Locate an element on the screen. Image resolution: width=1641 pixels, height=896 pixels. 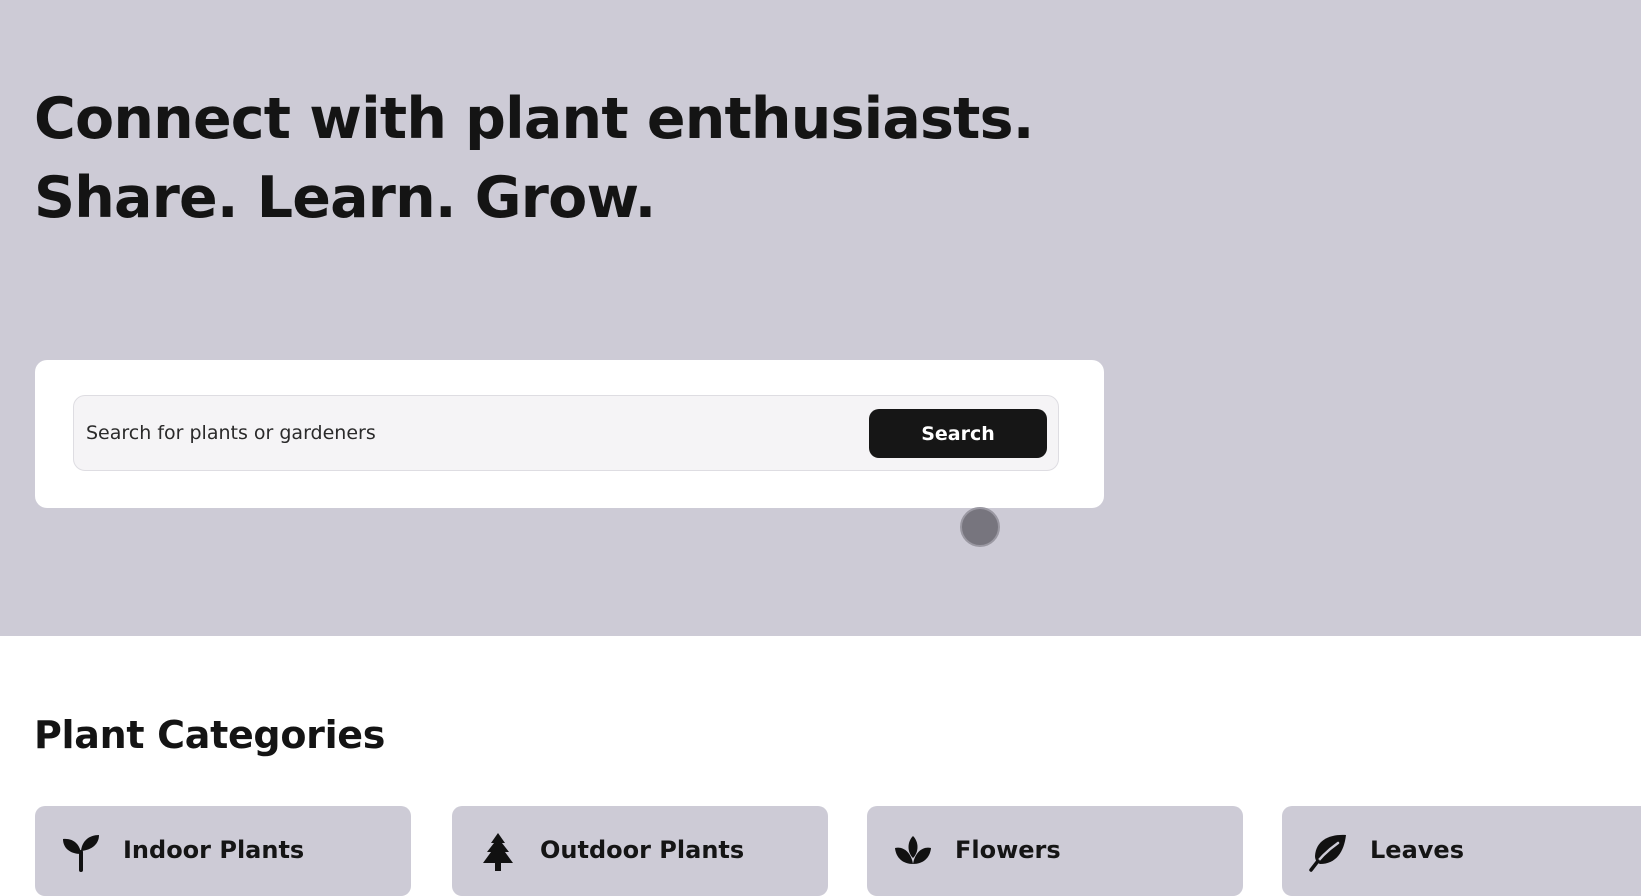
search-button: Search is located at coordinates (958, 433).